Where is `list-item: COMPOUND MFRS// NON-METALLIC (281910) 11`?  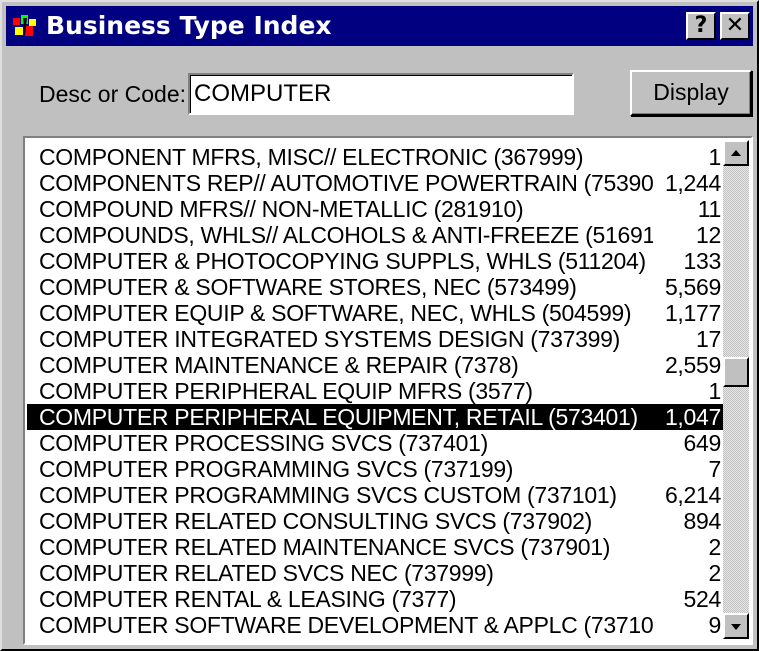
list-item: COMPOUND MFRS// NON-METALLIC (281910) 11 is located at coordinates (375, 209).